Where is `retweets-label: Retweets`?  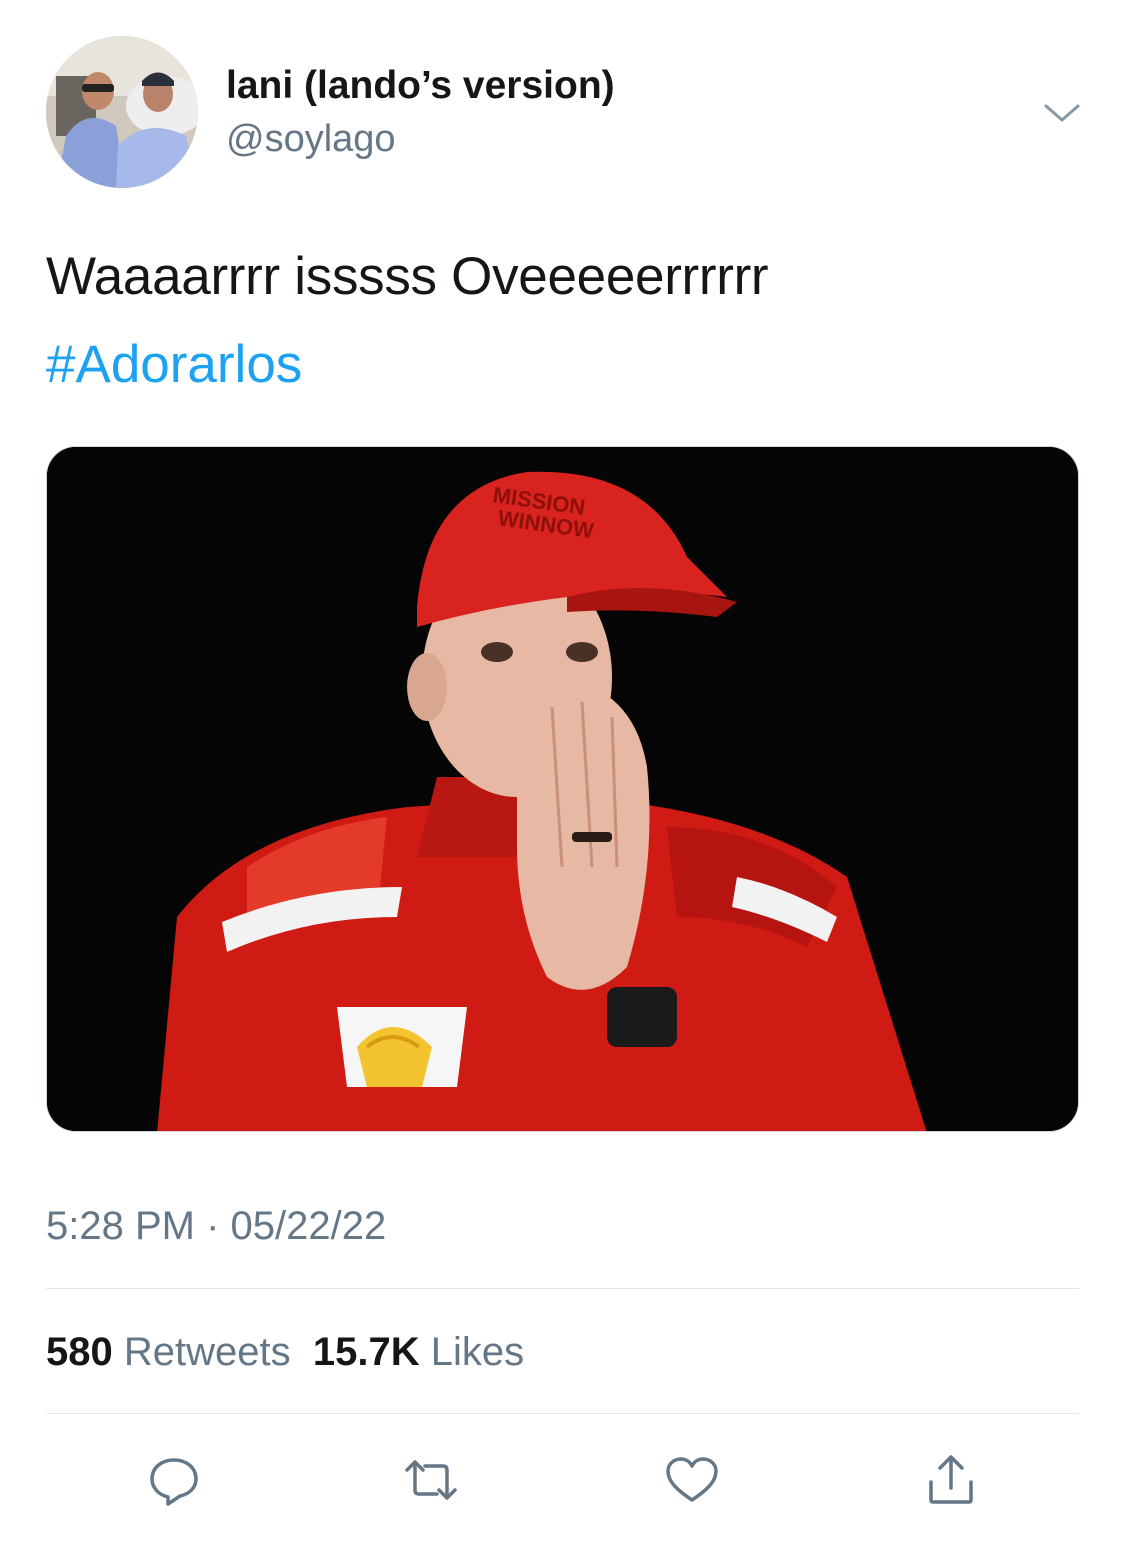 retweets-label: Retweets is located at coordinates (207, 1352).